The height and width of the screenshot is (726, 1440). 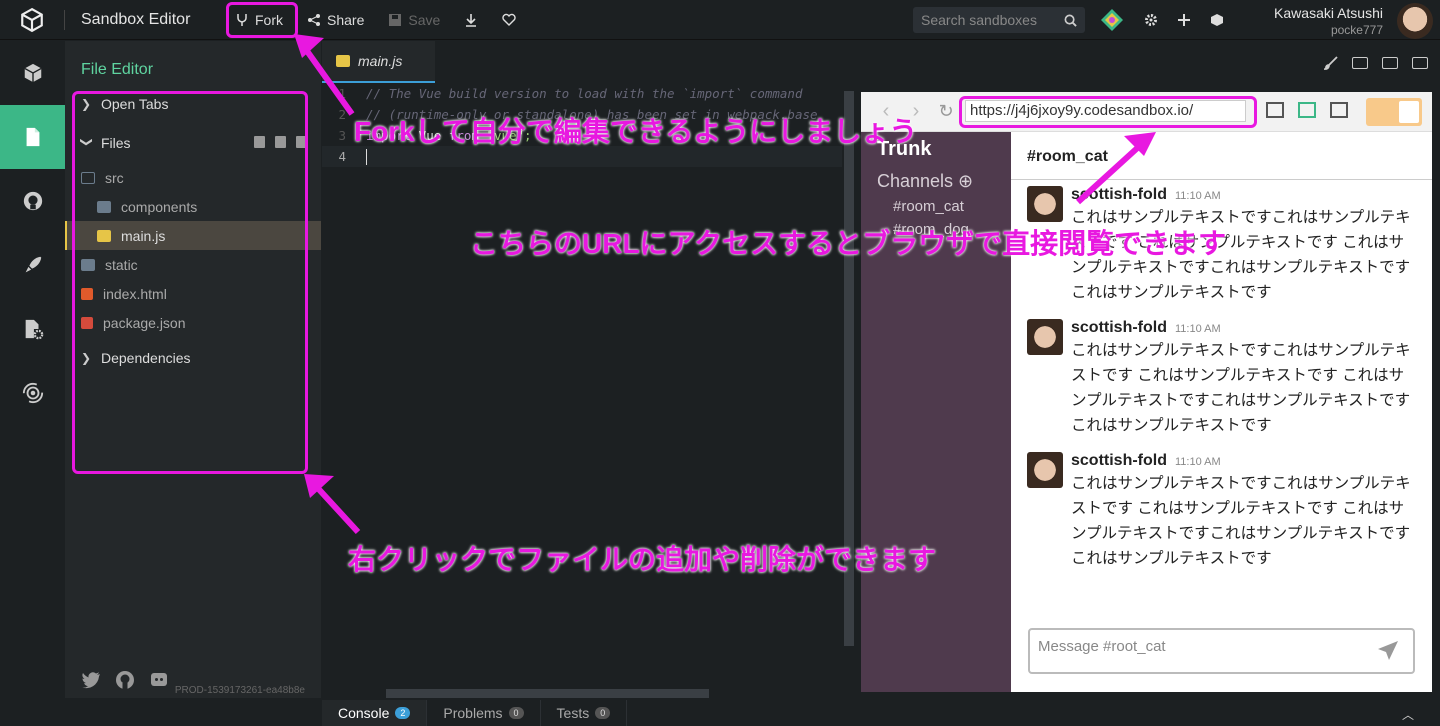 What do you see at coordinates (91, 680) in the screenshot?
I see `twitter-icon` at bounding box center [91, 680].